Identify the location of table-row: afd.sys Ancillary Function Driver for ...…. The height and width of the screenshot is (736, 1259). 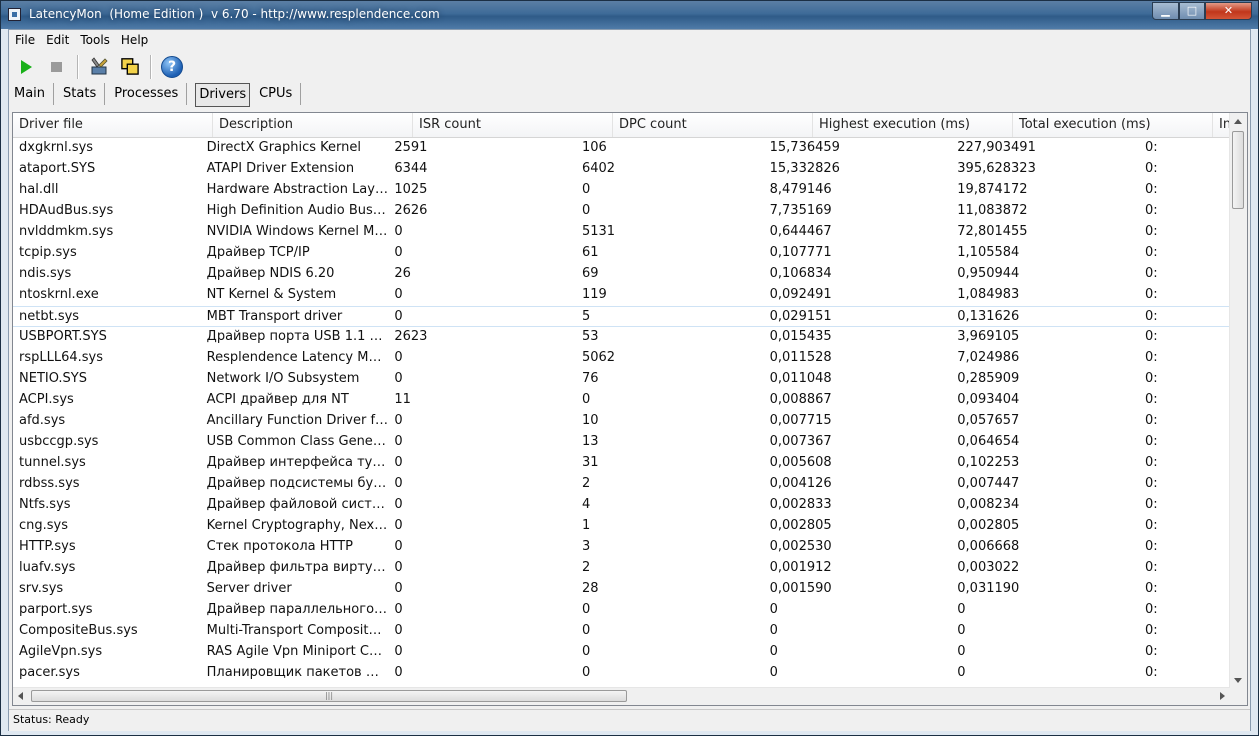
(623, 421).